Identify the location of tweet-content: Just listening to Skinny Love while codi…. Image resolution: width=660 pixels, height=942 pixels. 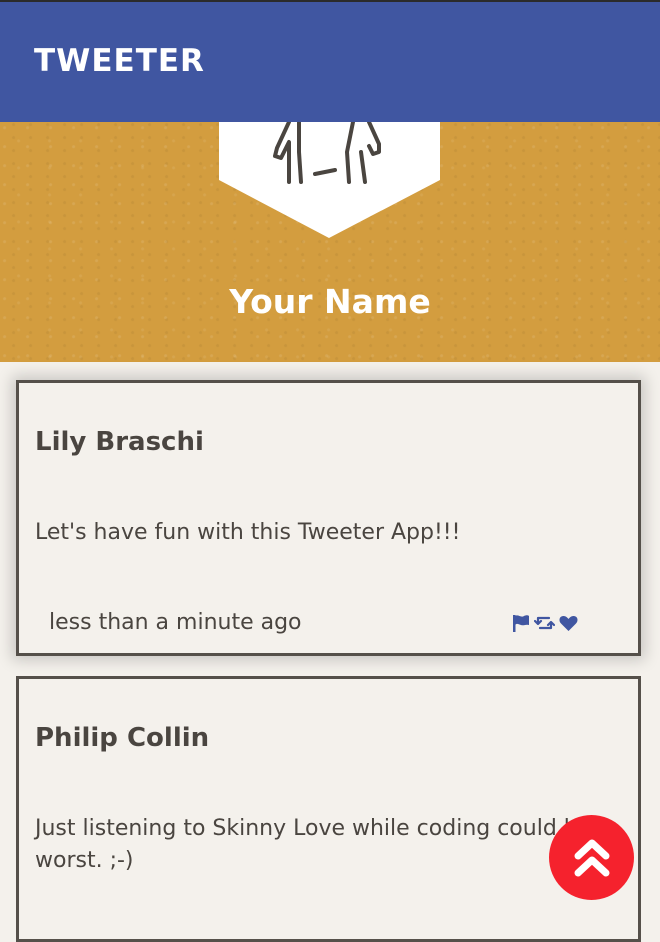
(313, 844).